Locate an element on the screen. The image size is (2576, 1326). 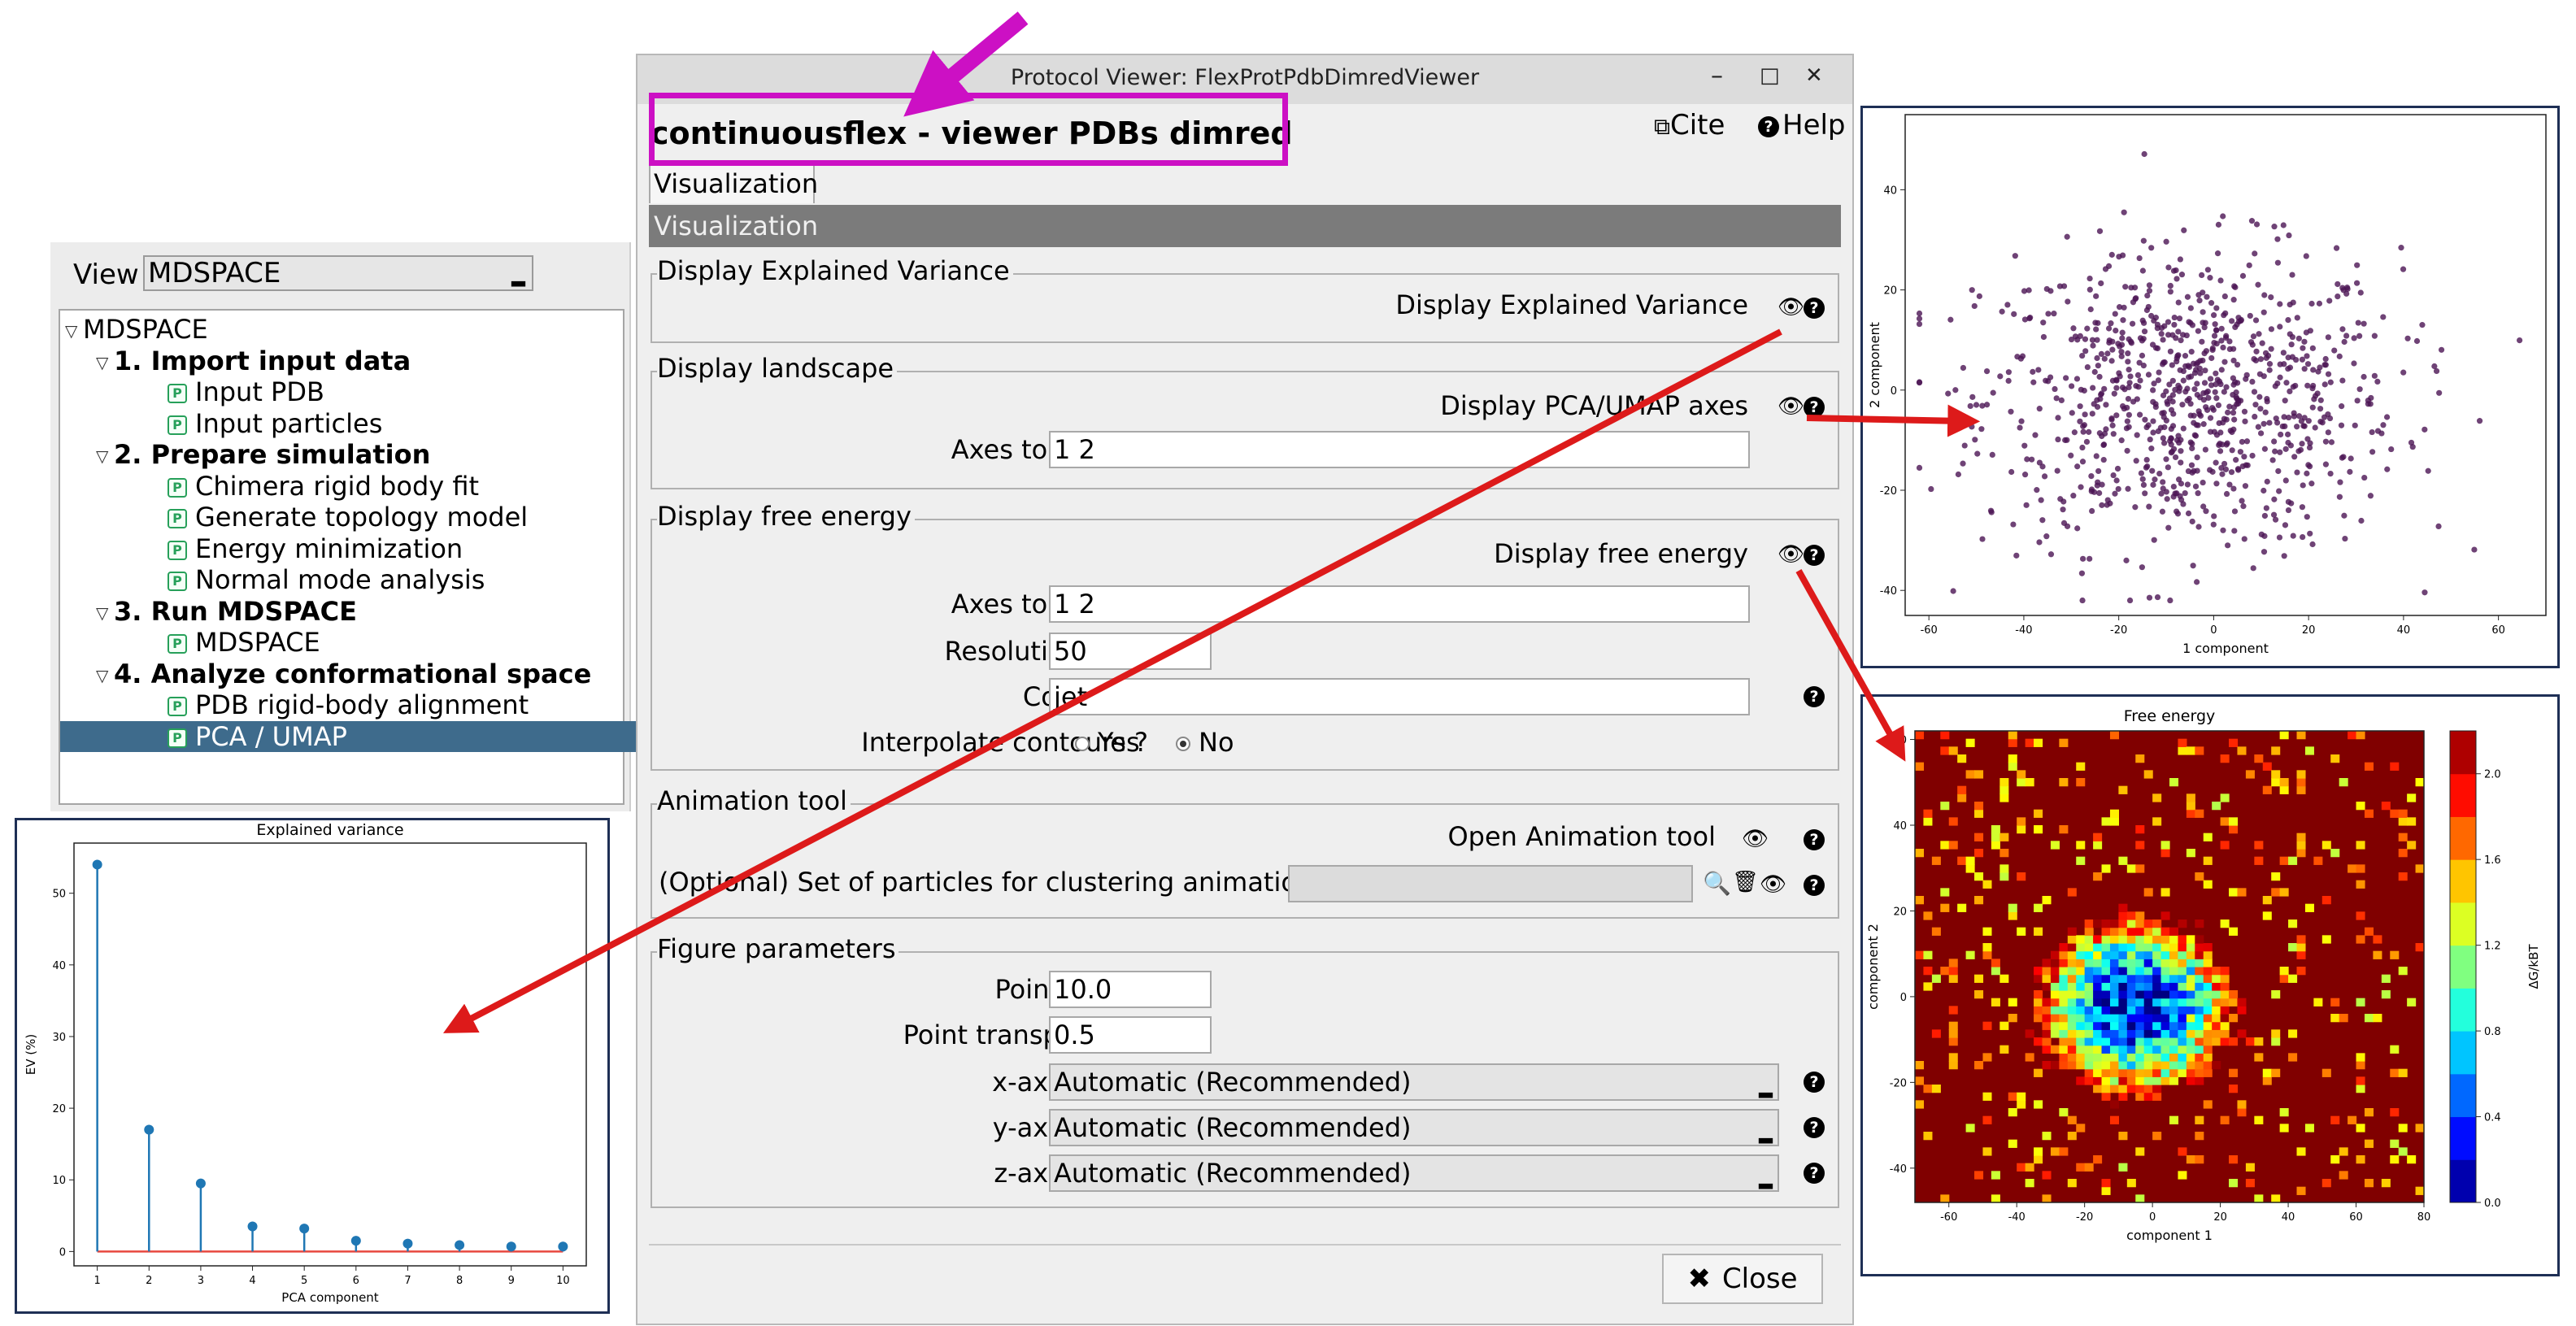
tree-item: P Energy minimization is located at coordinates (315, 548).